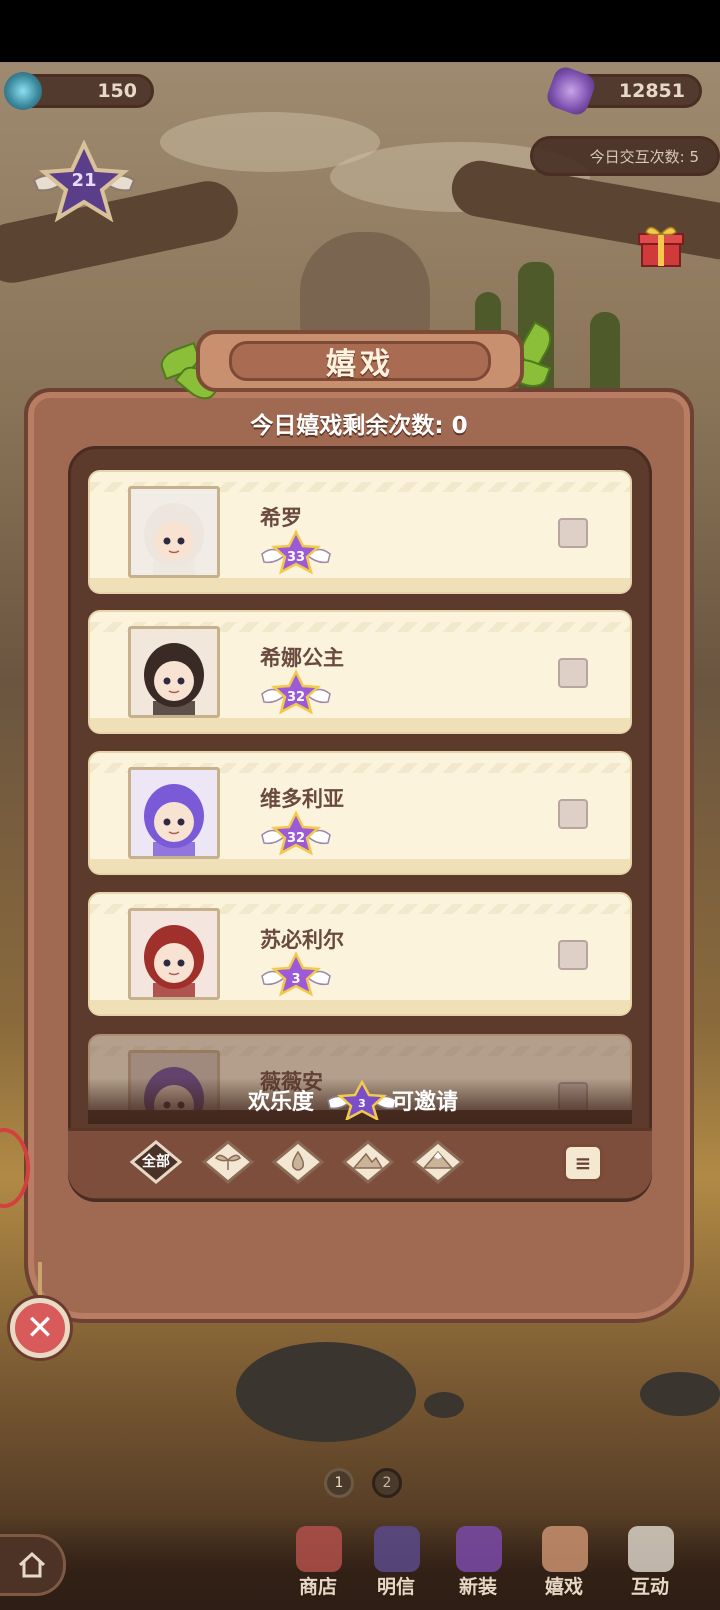 This screenshot has width=720, height=1610. I want to click on player-level-badge: 21, so click(84, 181).